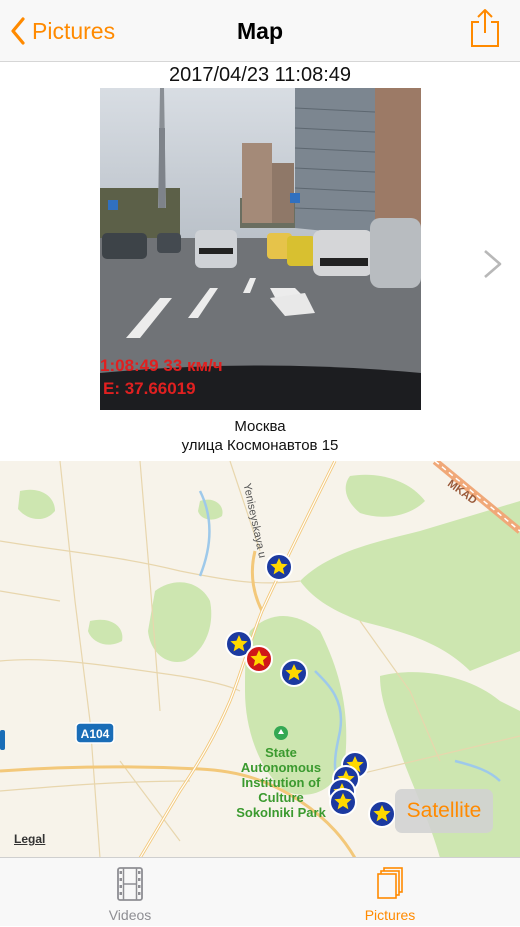  I want to click on share-button, so click(485, 28).